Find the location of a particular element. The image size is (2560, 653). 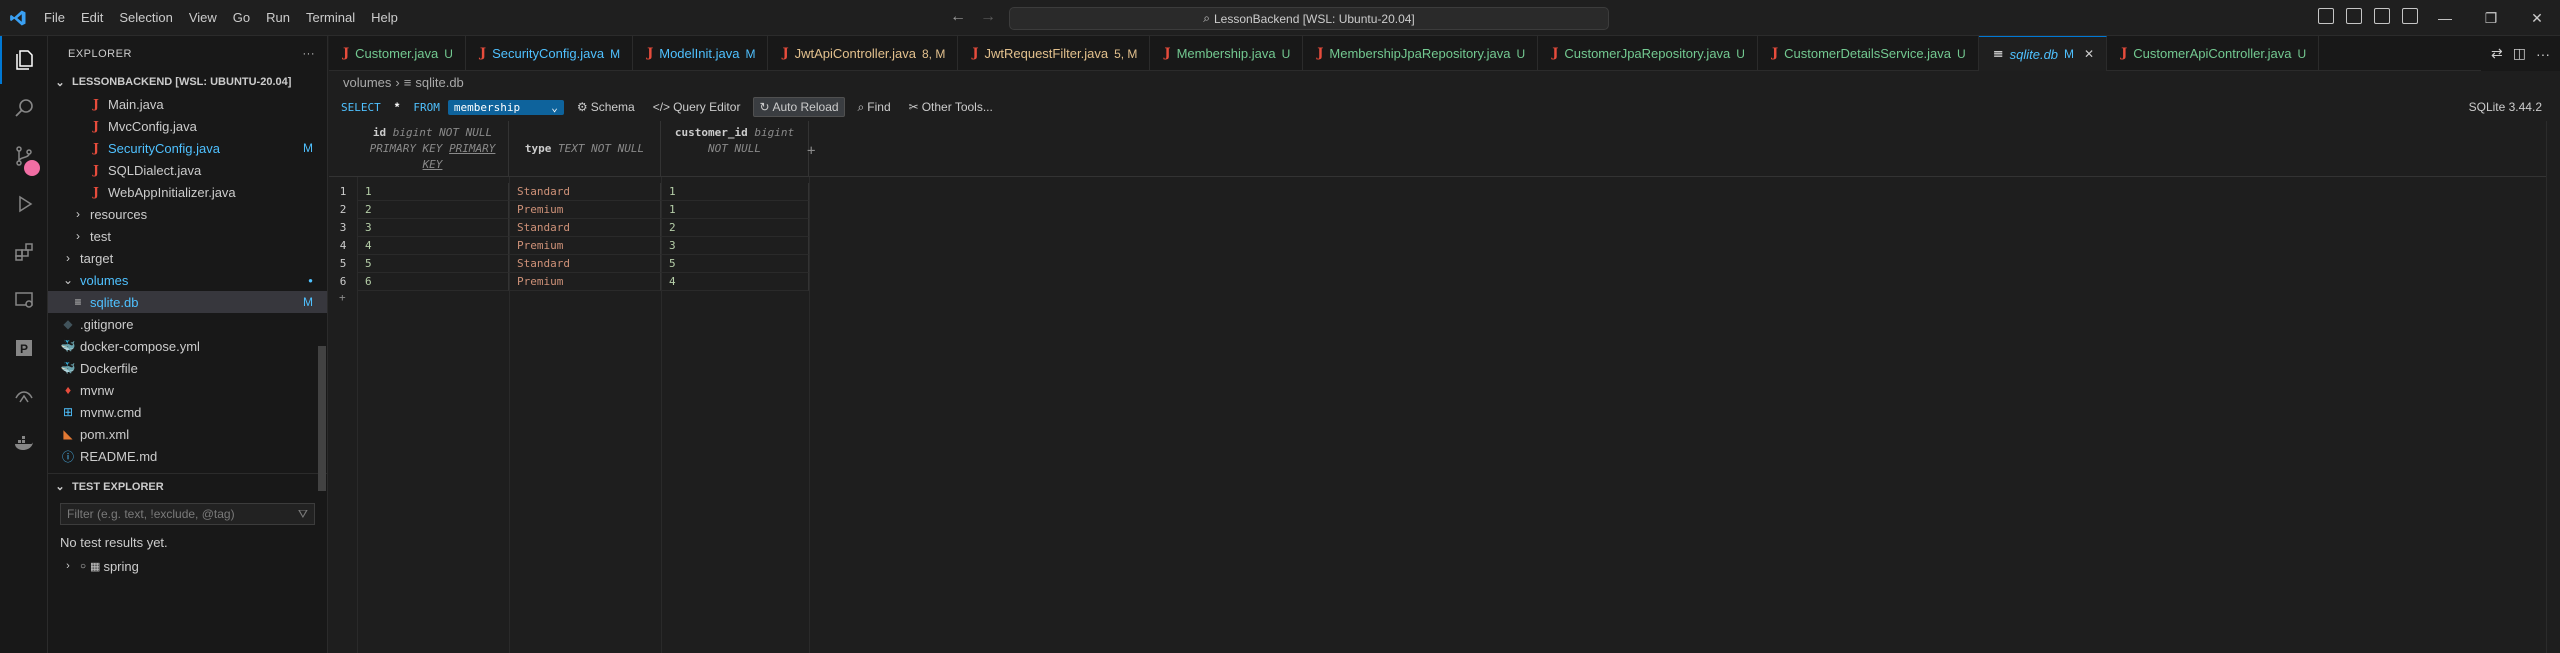

tree-item: J WebAppInitializer.java is located at coordinates (187, 192).